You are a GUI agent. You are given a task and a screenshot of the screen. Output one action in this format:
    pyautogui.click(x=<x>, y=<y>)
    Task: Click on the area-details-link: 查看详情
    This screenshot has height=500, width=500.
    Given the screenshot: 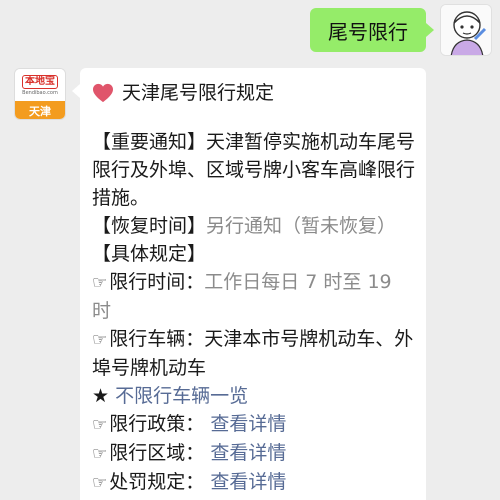 What is the action you would take?
    pyautogui.click(x=248, y=453)
    